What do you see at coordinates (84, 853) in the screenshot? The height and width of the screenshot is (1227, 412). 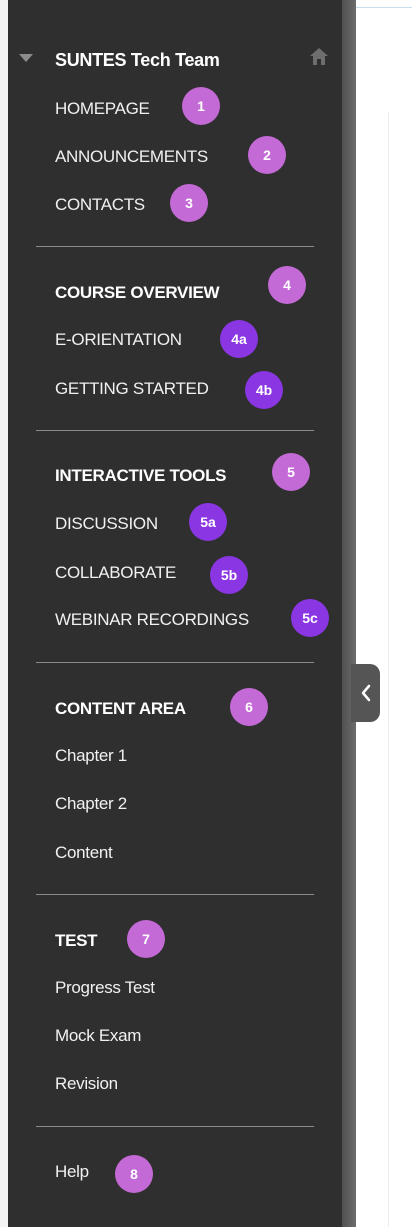 I see `menu-item-content: Content` at bounding box center [84, 853].